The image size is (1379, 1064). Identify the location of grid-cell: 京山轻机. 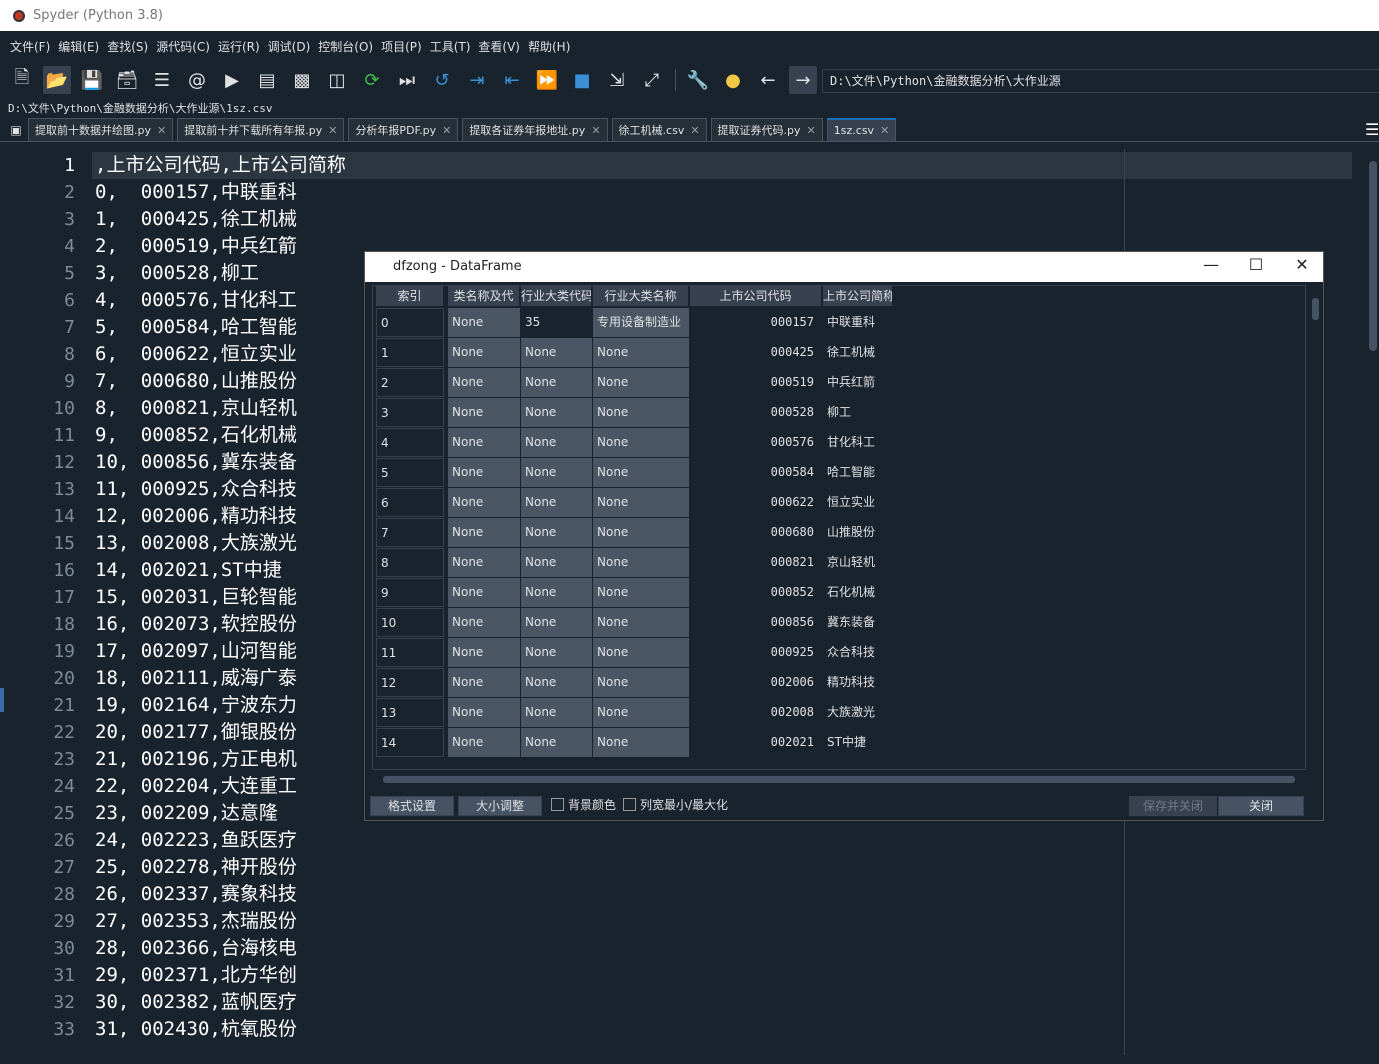
(858, 563).